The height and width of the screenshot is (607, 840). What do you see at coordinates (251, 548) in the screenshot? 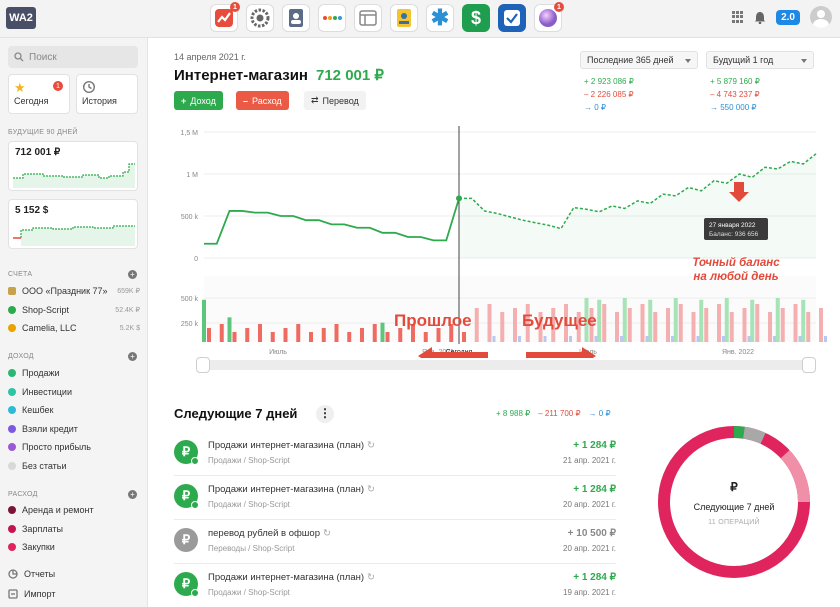
I see `transaction-category: Переводы / Shop-Script` at bounding box center [251, 548].